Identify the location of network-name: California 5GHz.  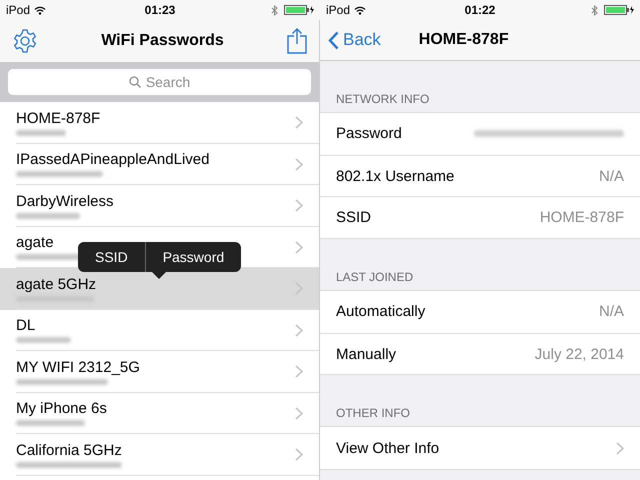
(69, 450).